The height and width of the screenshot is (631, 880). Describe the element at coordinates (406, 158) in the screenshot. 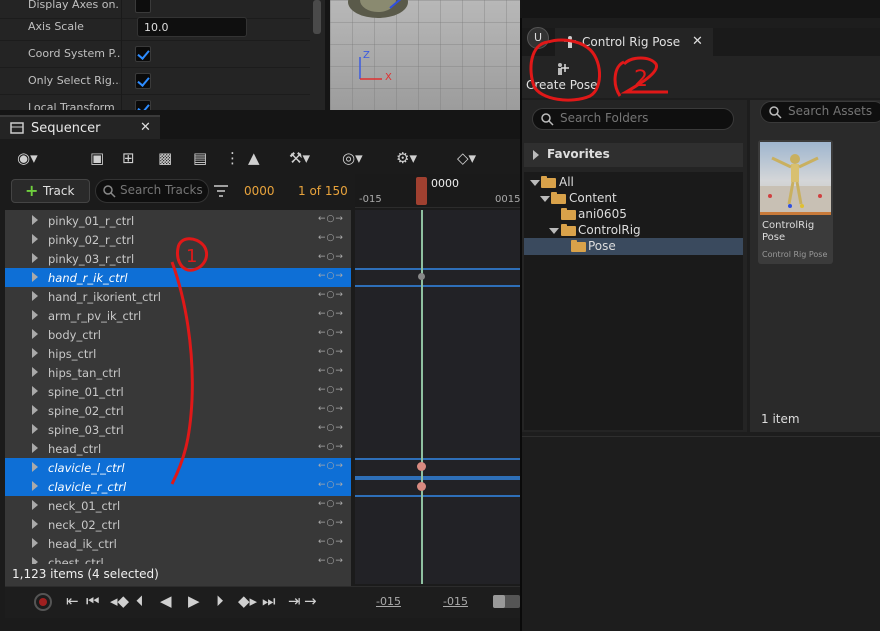

I see `settings-gear-icon: ⚙▾` at that location.